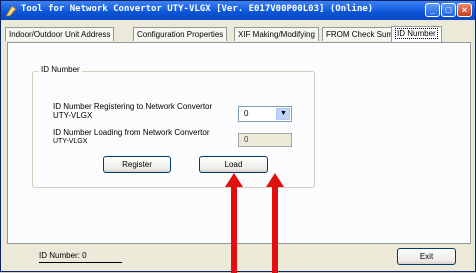 The width and height of the screenshot is (476, 273). Describe the element at coordinates (70, 141) in the screenshot. I see `load-label-sub: UTY-VLGX` at that location.